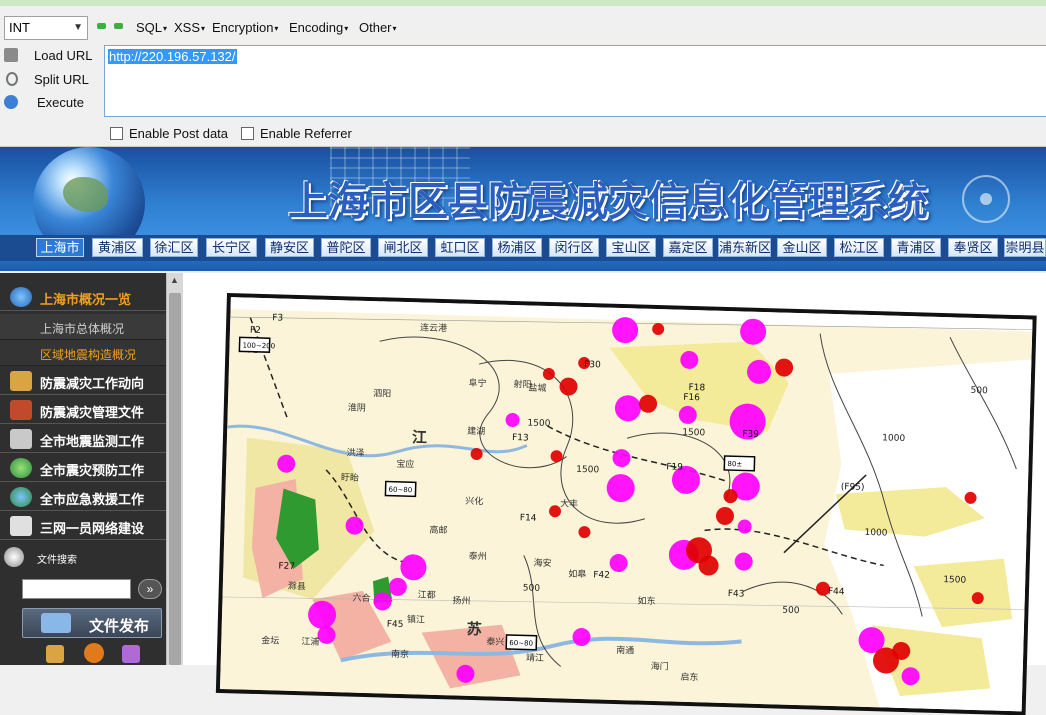 The width and height of the screenshot is (1046, 715). I want to click on district-tab: 闵行区, so click(574, 247).